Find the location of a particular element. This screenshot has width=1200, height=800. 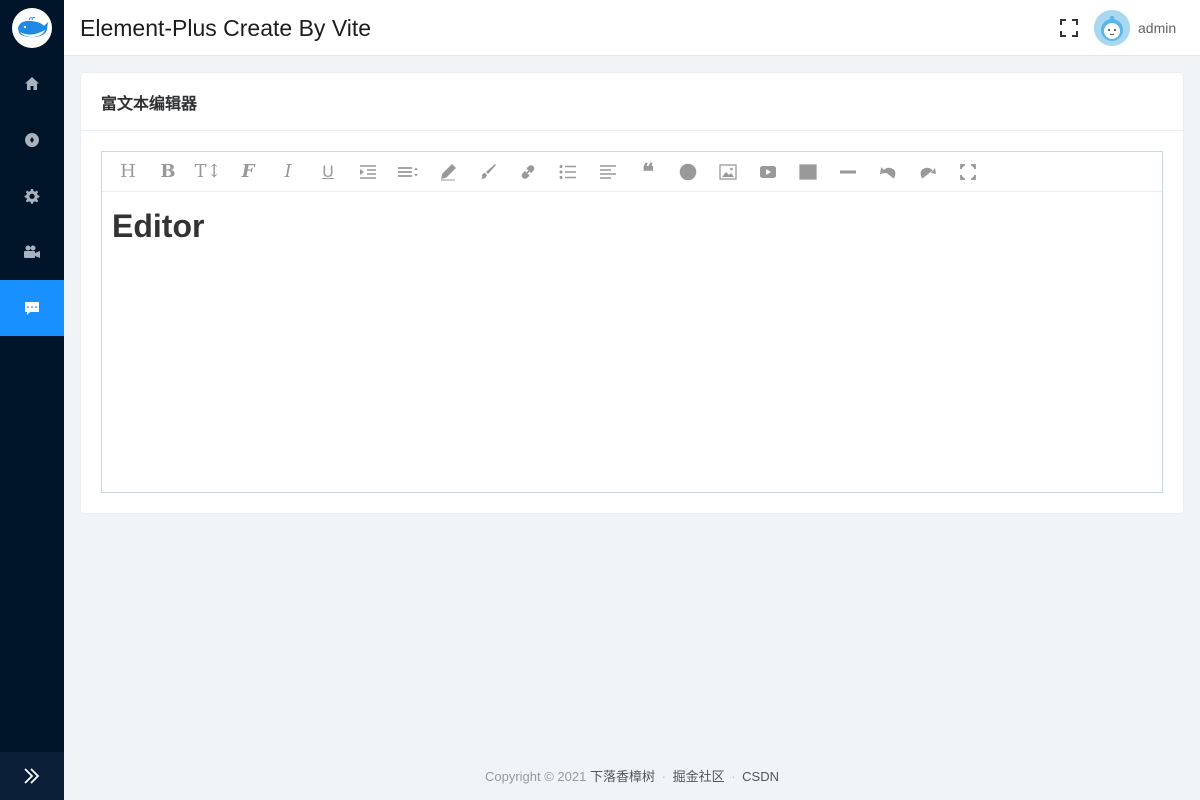

font-family-button: F is located at coordinates (248, 172).